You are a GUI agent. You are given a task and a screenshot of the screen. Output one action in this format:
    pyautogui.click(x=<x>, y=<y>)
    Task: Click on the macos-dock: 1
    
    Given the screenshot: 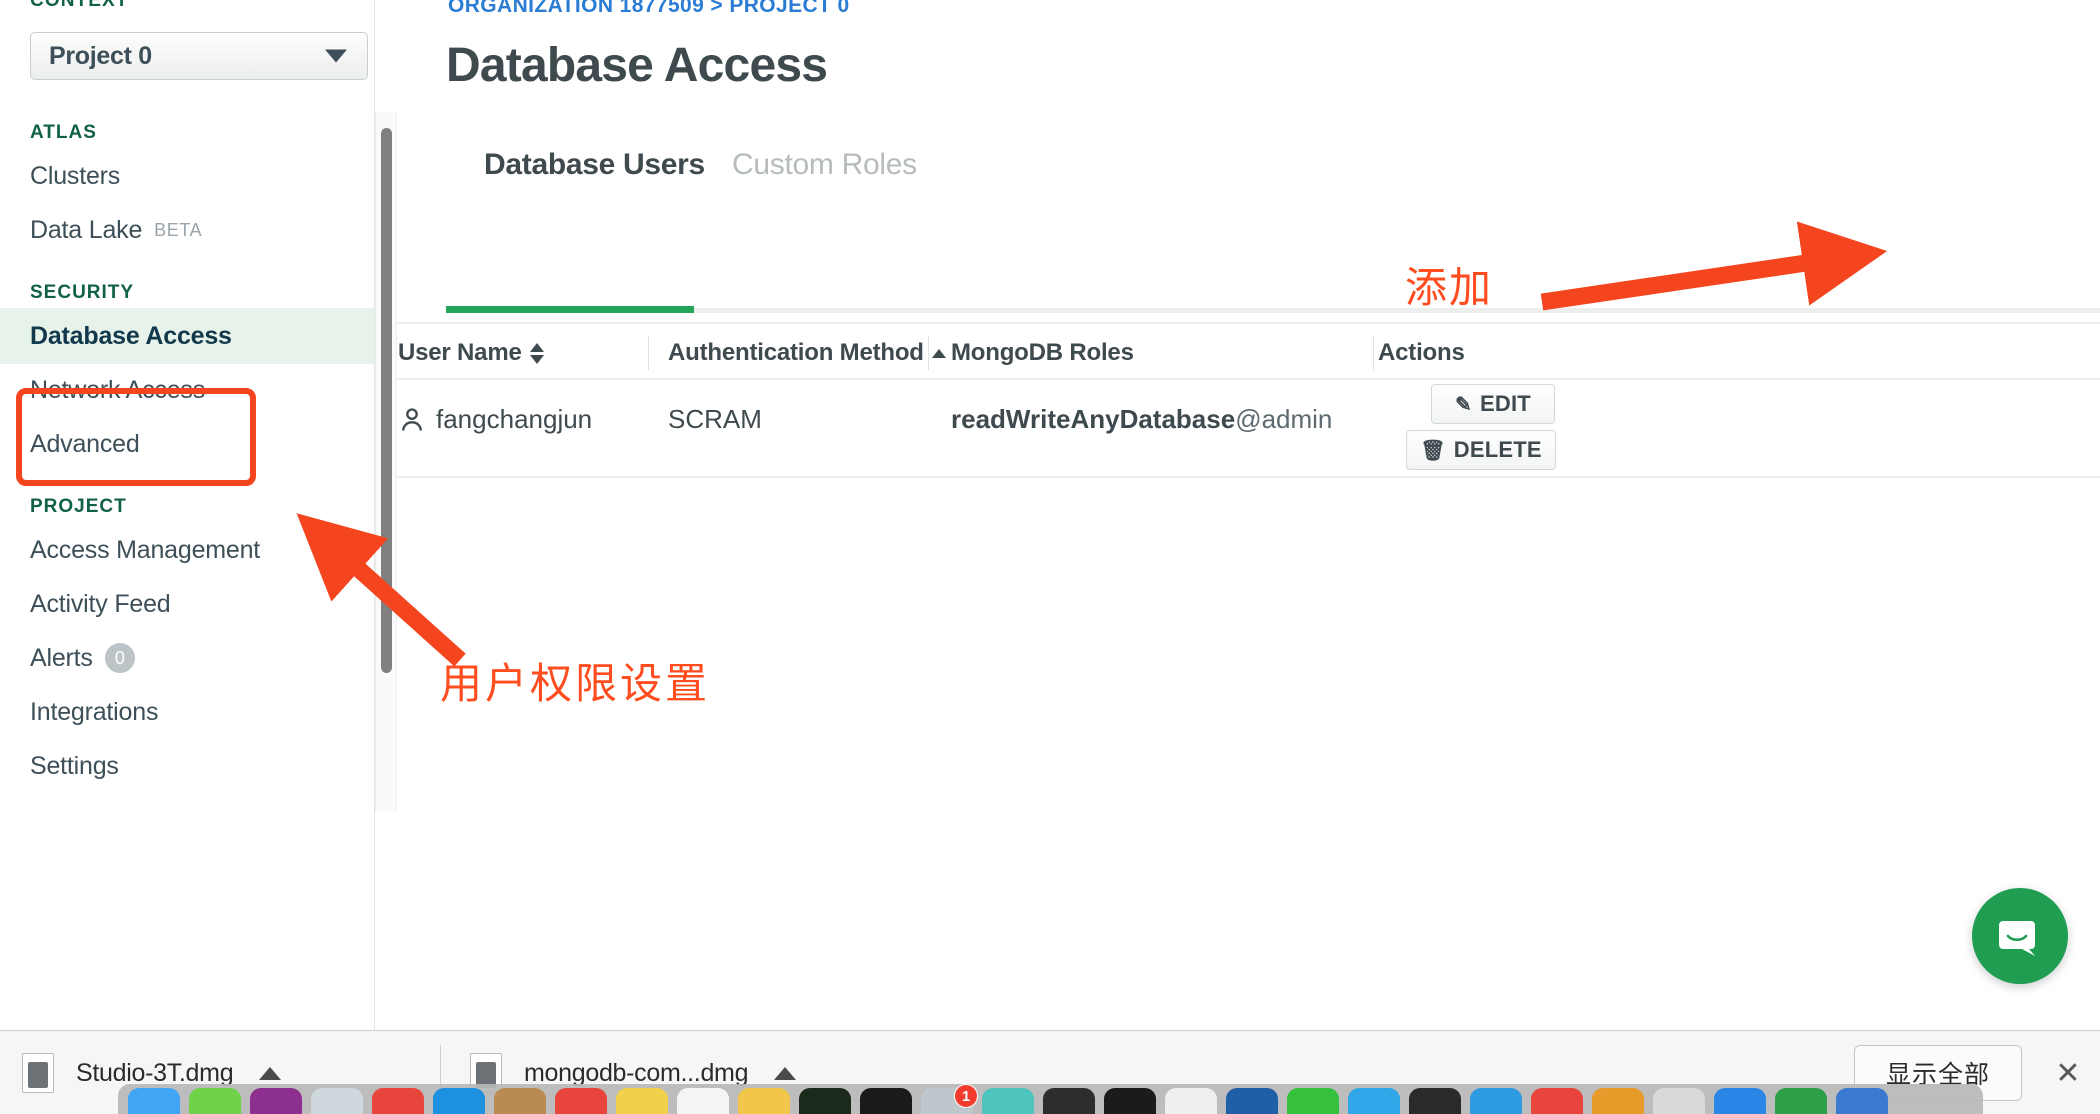 What is the action you would take?
    pyautogui.click(x=1050, y=1099)
    